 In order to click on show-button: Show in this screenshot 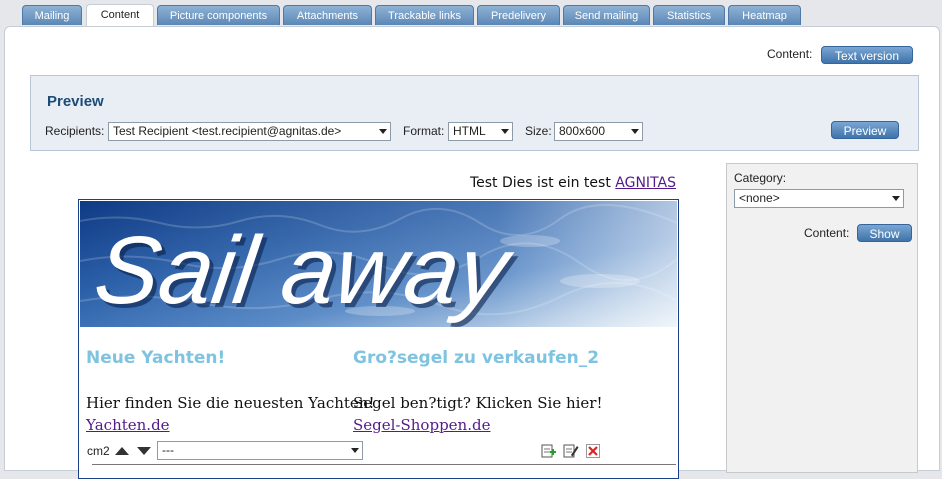, I will do `click(884, 233)`.